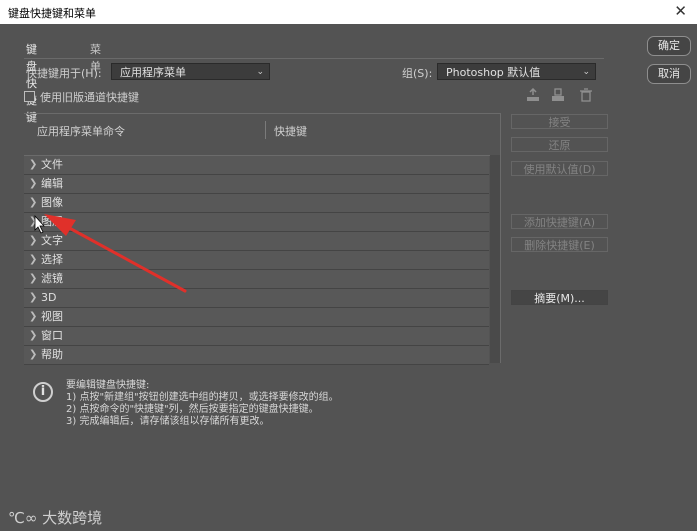 The width and height of the screenshot is (697, 531). I want to click on cursor-icon, so click(39, 224).